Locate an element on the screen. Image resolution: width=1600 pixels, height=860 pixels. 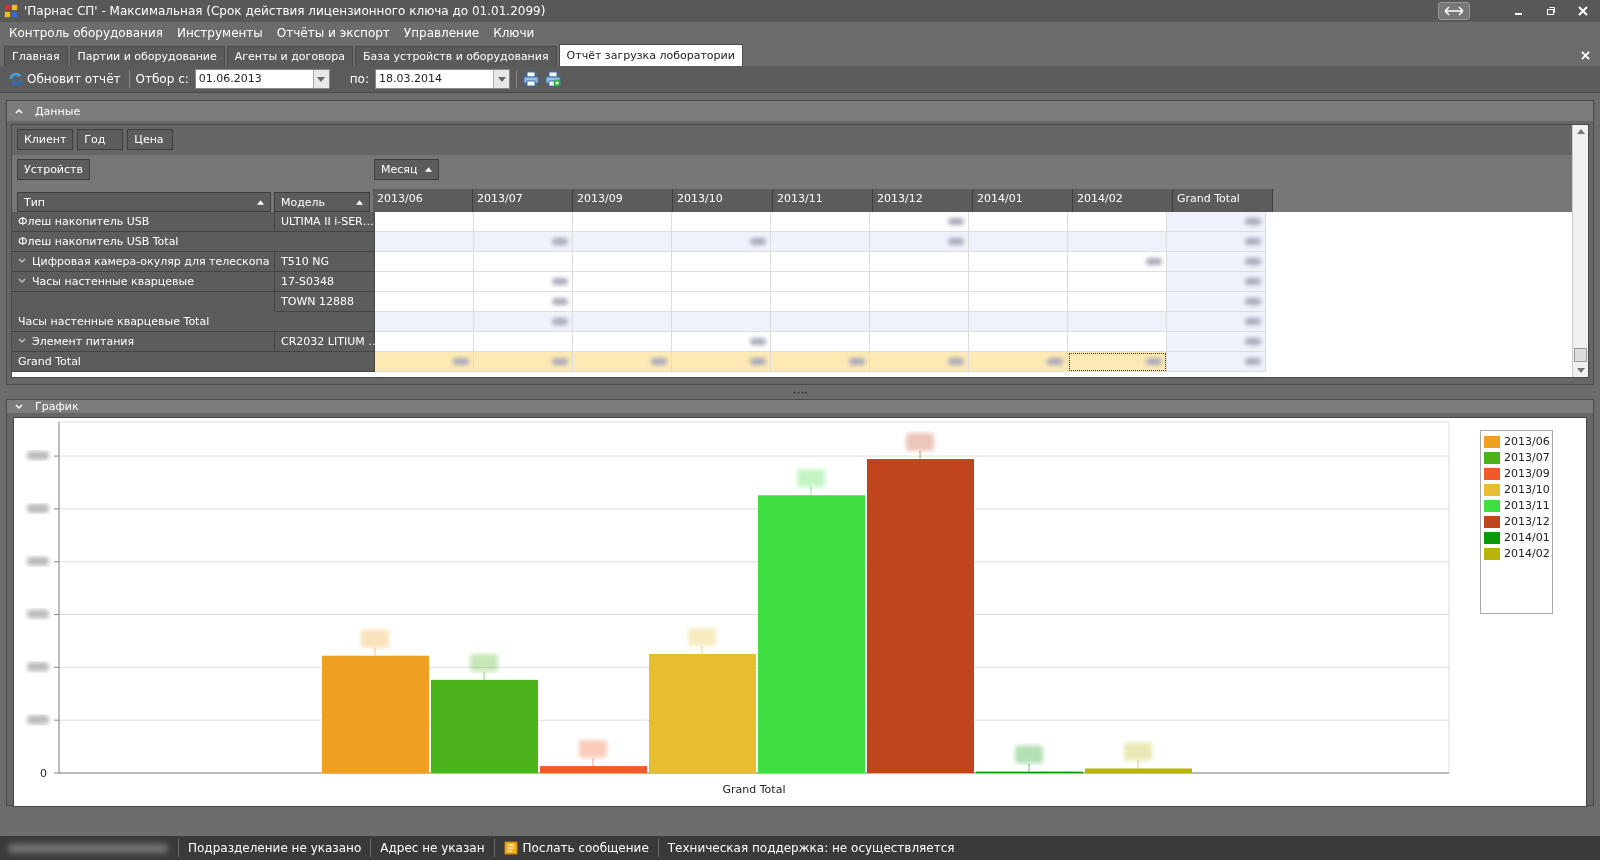
menu-item: Управление is located at coordinates (441, 33).